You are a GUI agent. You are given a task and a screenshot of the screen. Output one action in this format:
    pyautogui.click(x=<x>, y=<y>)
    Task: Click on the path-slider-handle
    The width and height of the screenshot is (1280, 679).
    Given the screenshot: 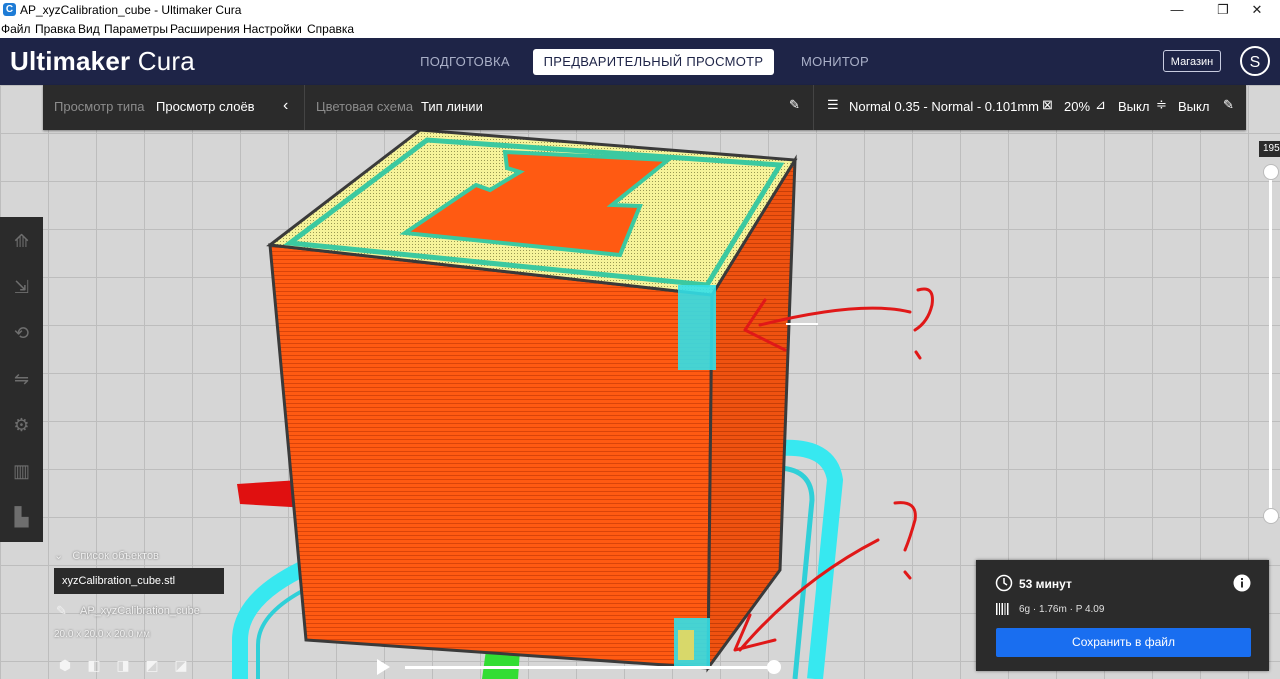 What is the action you would take?
    pyautogui.click(x=774, y=667)
    